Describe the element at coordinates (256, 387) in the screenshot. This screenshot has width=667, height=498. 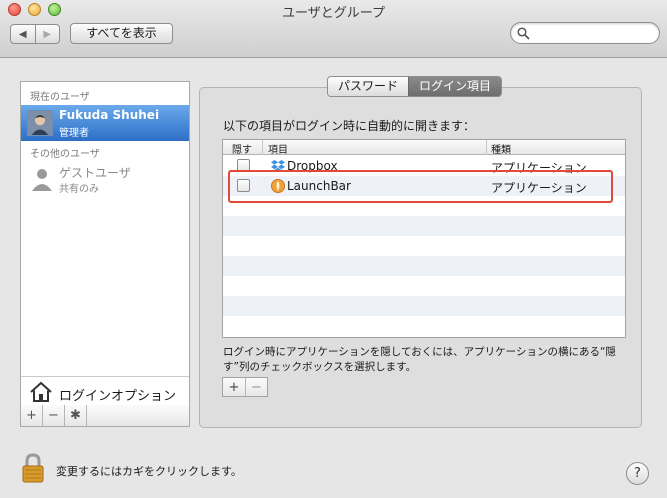
I see `remove-login-item-button: −` at that location.